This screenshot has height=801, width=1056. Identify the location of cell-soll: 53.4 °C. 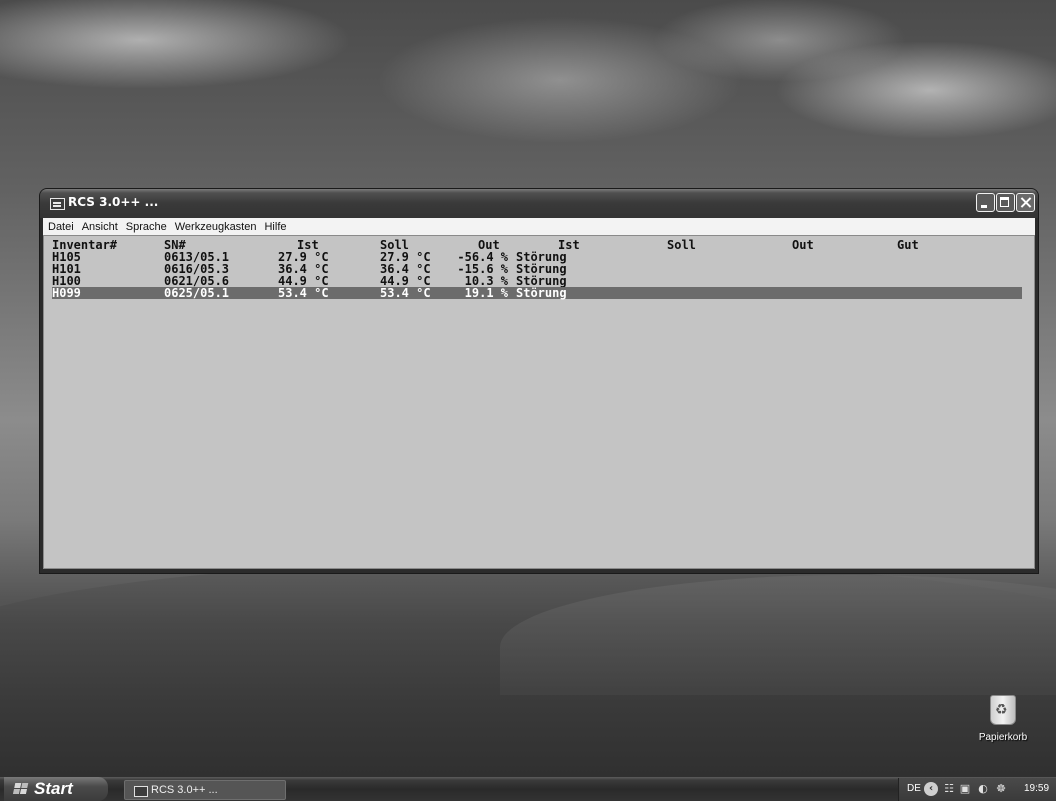
(405, 293).